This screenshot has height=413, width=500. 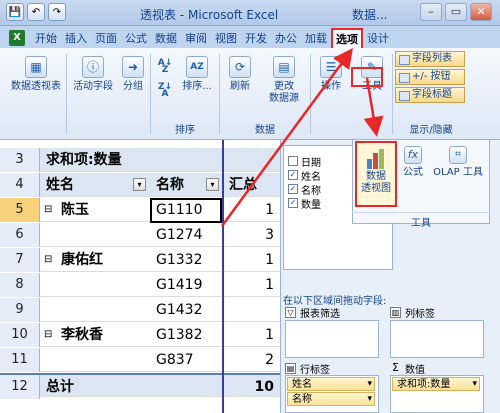 I want to click on active-field-button: ⓘ 活动字段, so click(x=93, y=74).